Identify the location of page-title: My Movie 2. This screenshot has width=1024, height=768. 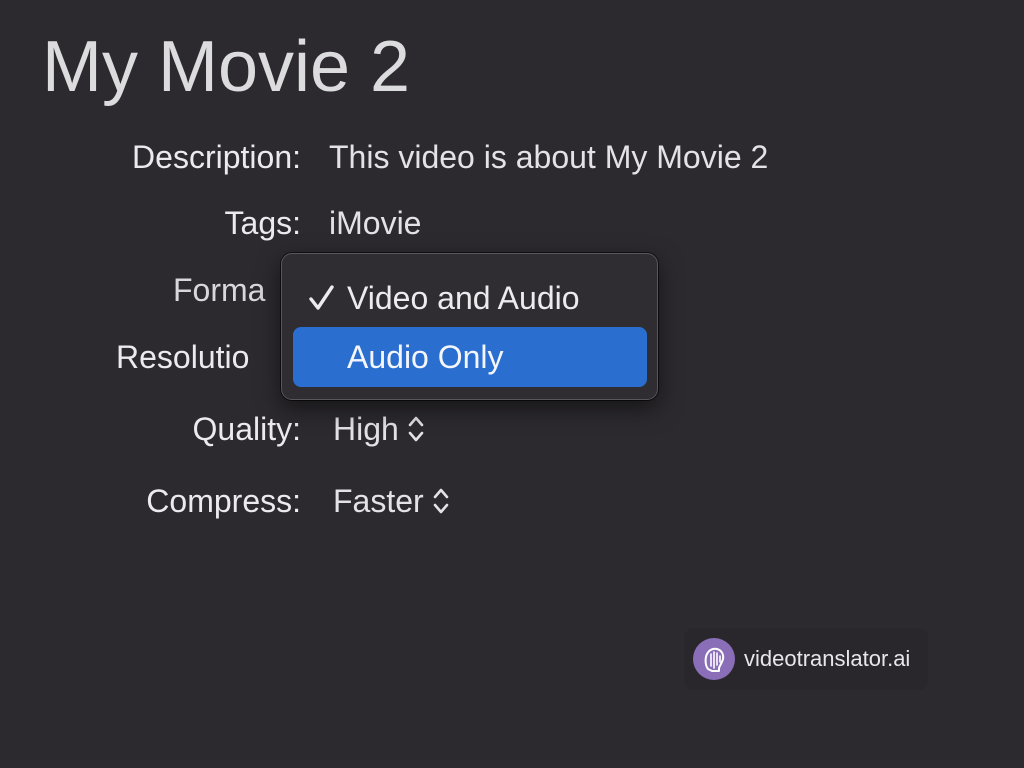
(226, 67).